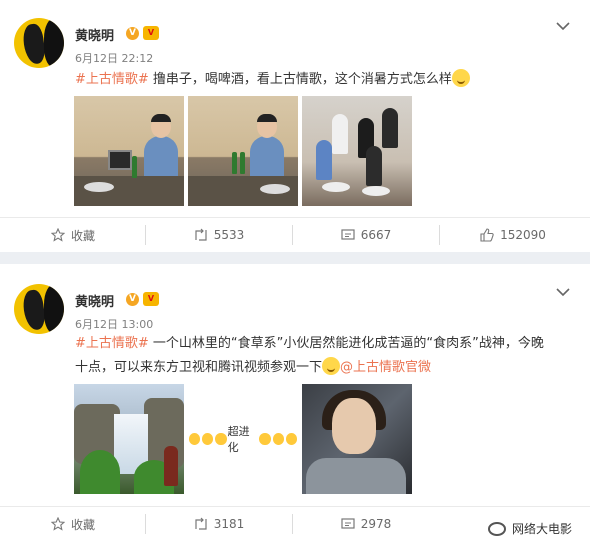 The height and width of the screenshot is (547, 590). I want to click on post-timestamp: 6月12日 13:00, so click(114, 324).